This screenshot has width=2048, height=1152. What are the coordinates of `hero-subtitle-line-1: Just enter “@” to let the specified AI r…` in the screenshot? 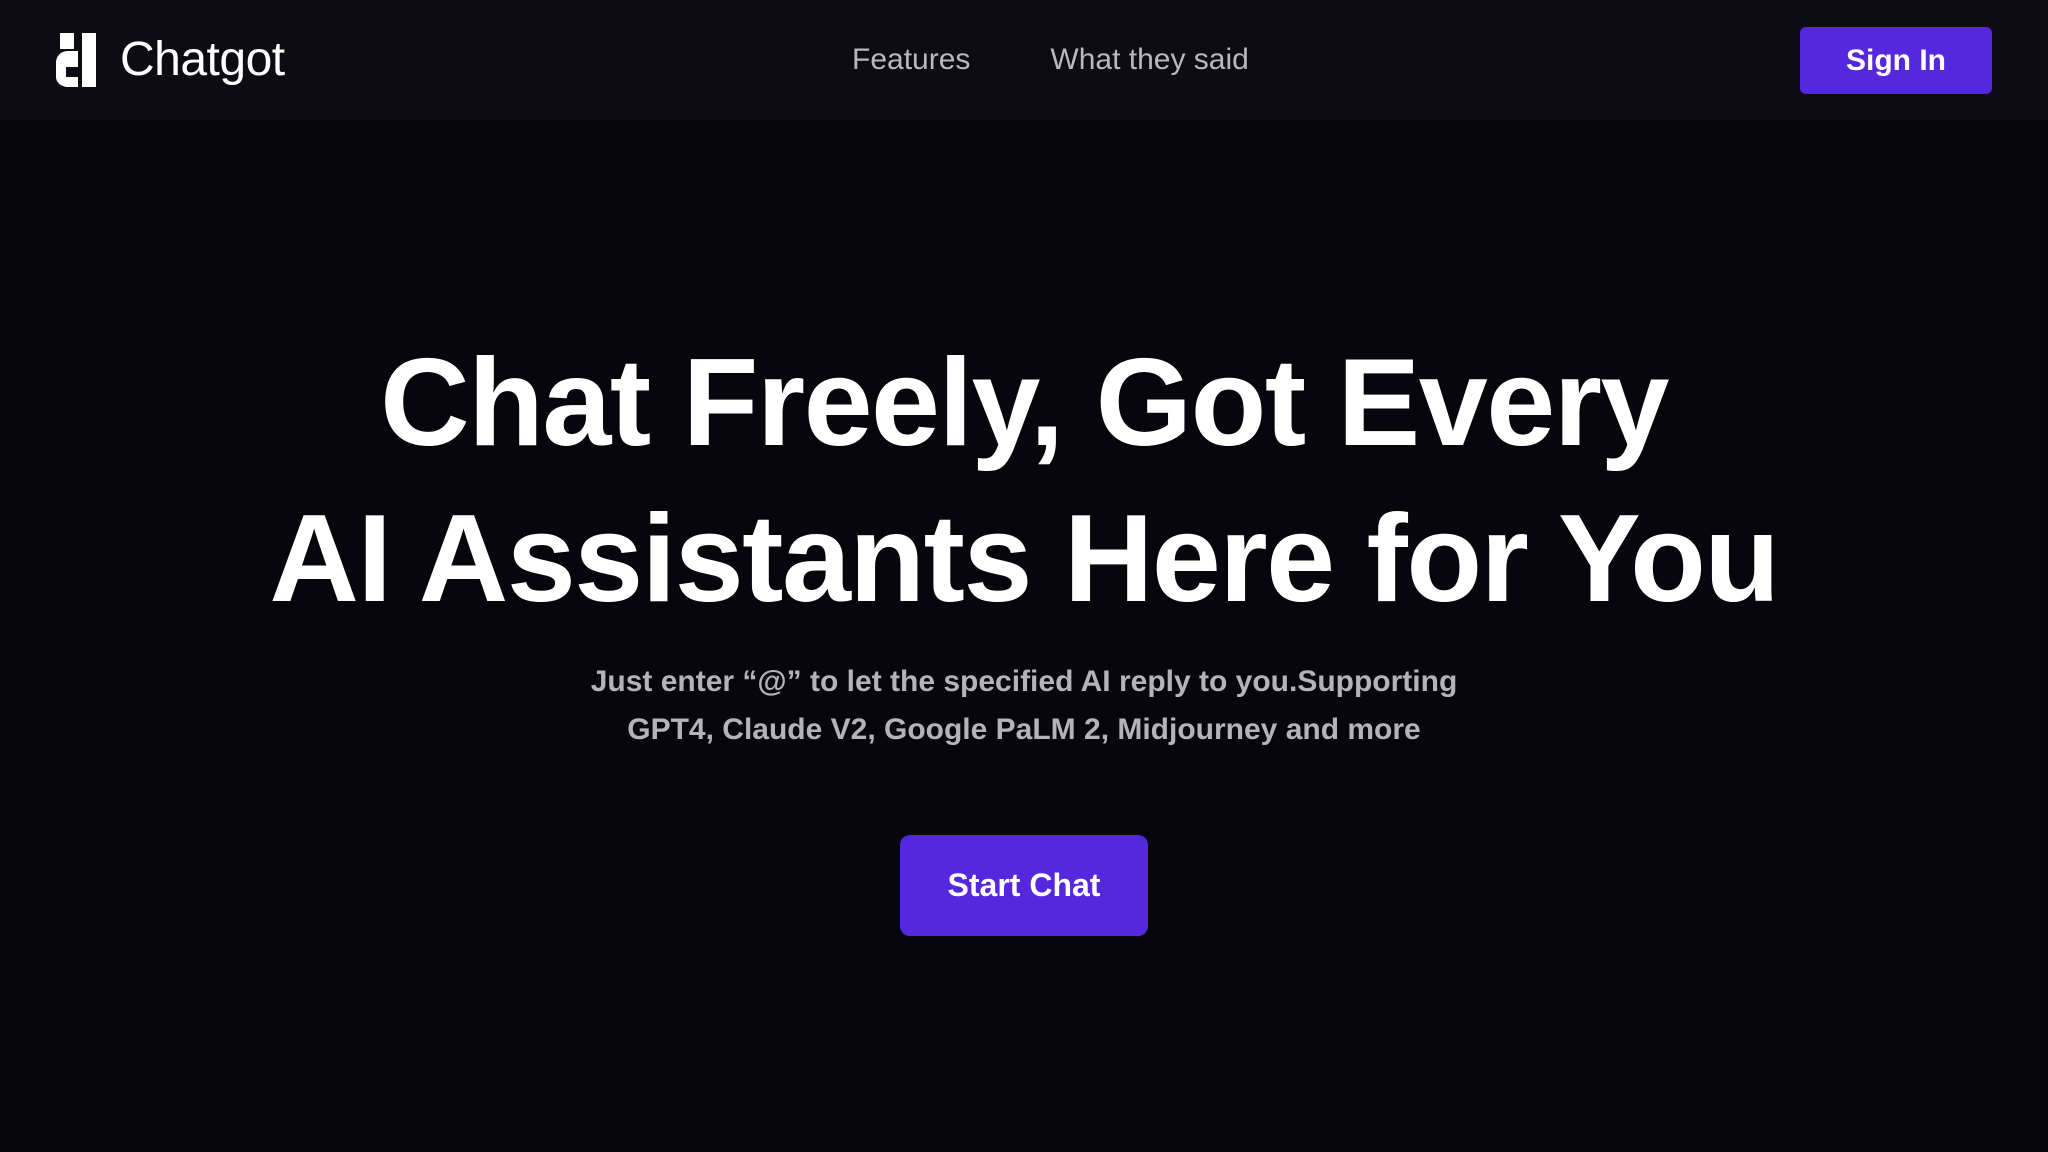 It's located at (1024, 681).